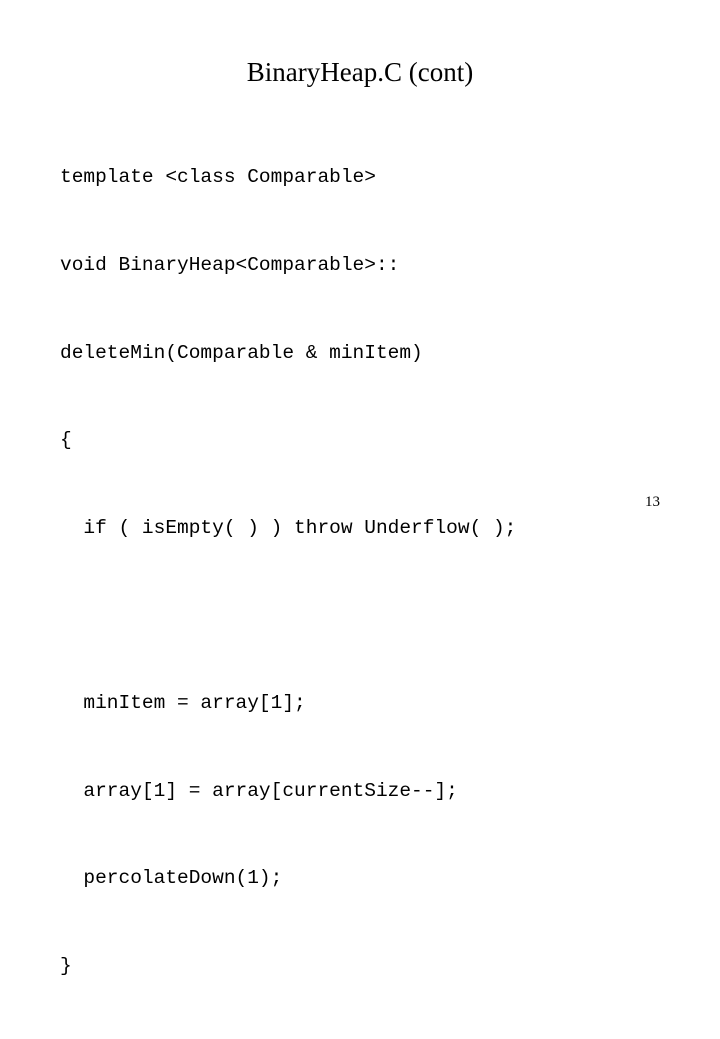 This screenshot has width=720, height=1039. Describe the element at coordinates (230, 265) in the screenshot. I see `code-line: void BinaryHeap<Comparable>::` at that location.